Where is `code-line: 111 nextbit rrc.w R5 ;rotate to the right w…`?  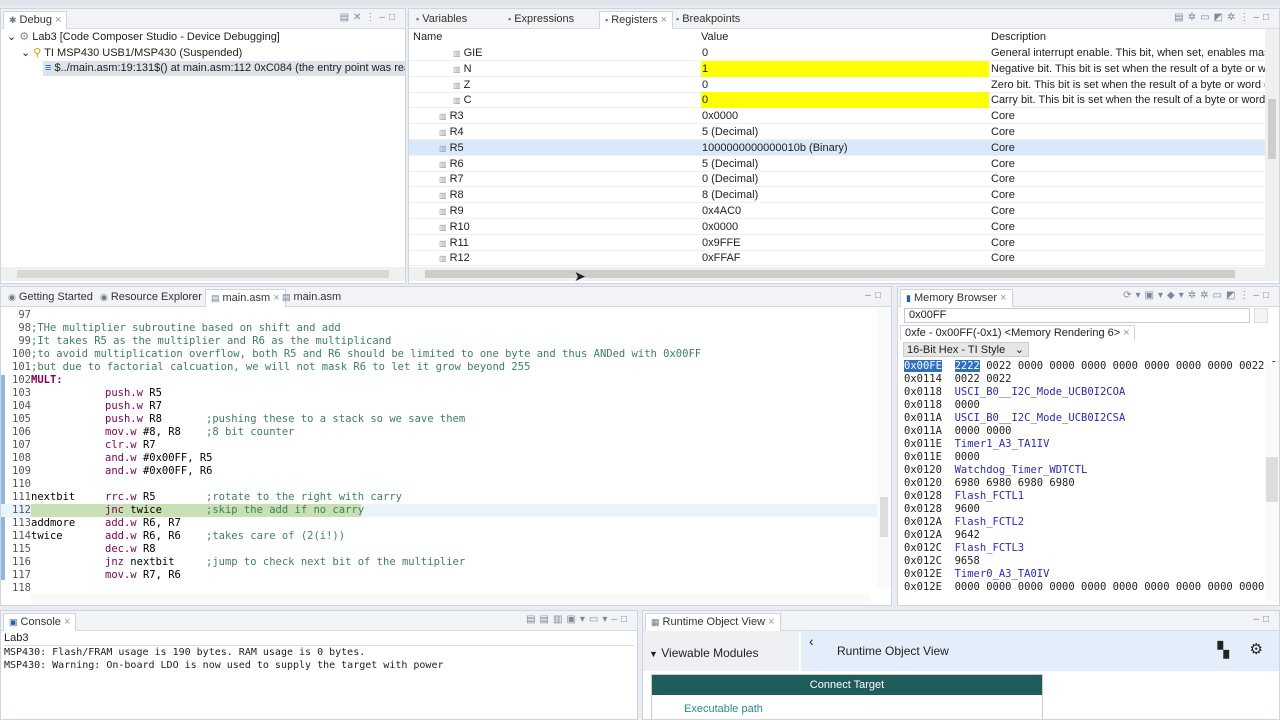 code-line: 111 nextbit rrc.w R5 ;rotate to the right w… is located at coordinates (439, 497).